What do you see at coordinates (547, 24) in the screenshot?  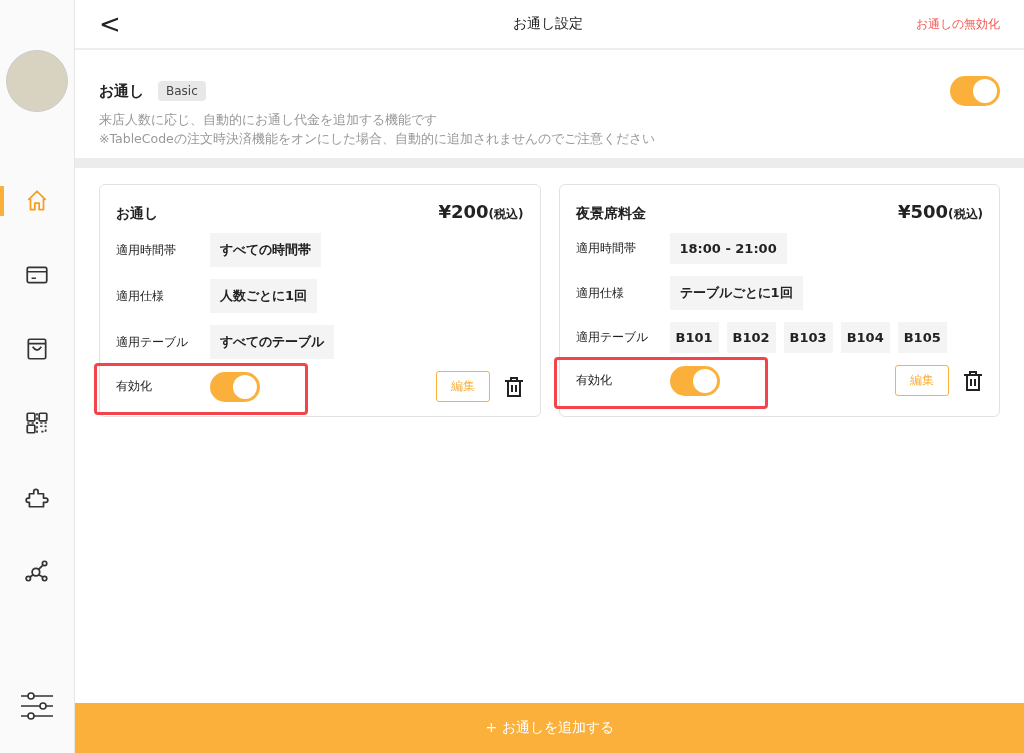 I see `page-title: お通し設定` at bounding box center [547, 24].